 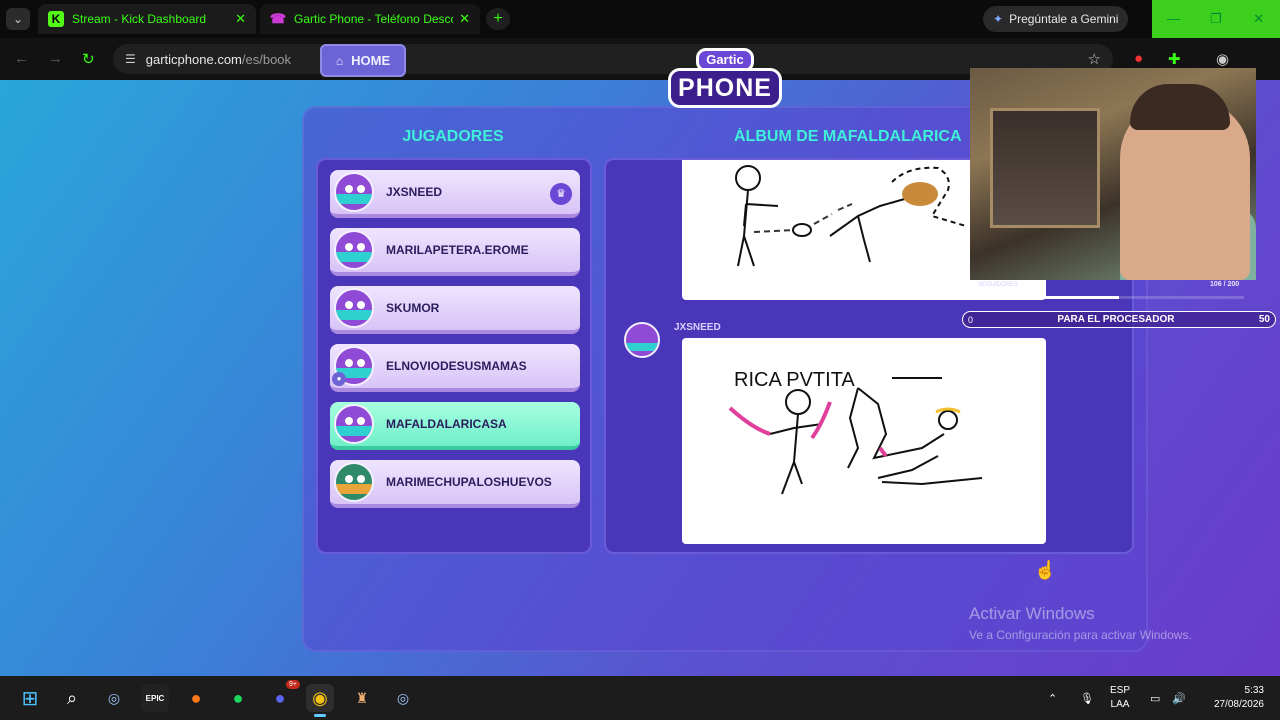 What do you see at coordinates (1173, 19) in the screenshot?
I see `minimize-icon: —` at bounding box center [1173, 19].